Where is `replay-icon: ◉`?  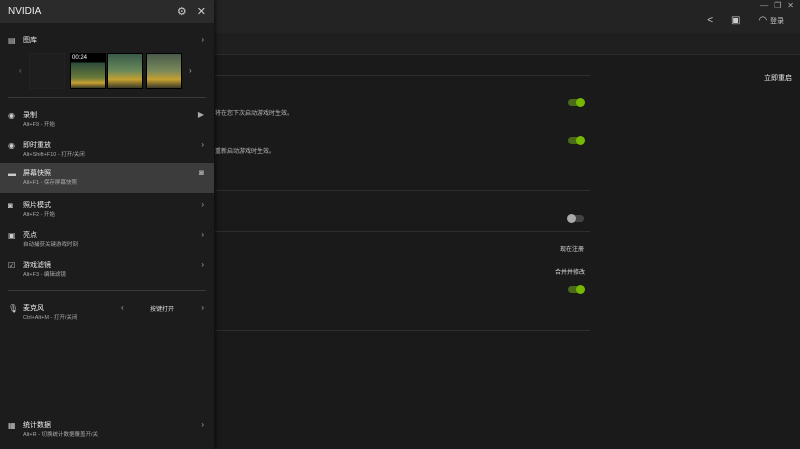
replay-icon: ◉ is located at coordinates (11, 145).